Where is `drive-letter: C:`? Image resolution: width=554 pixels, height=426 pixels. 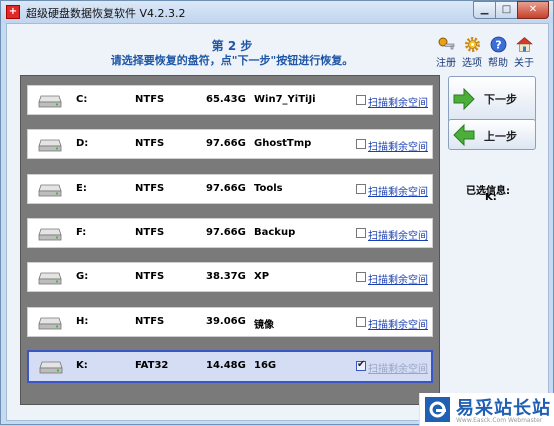 drive-letter: C: is located at coordinates (82, 99).